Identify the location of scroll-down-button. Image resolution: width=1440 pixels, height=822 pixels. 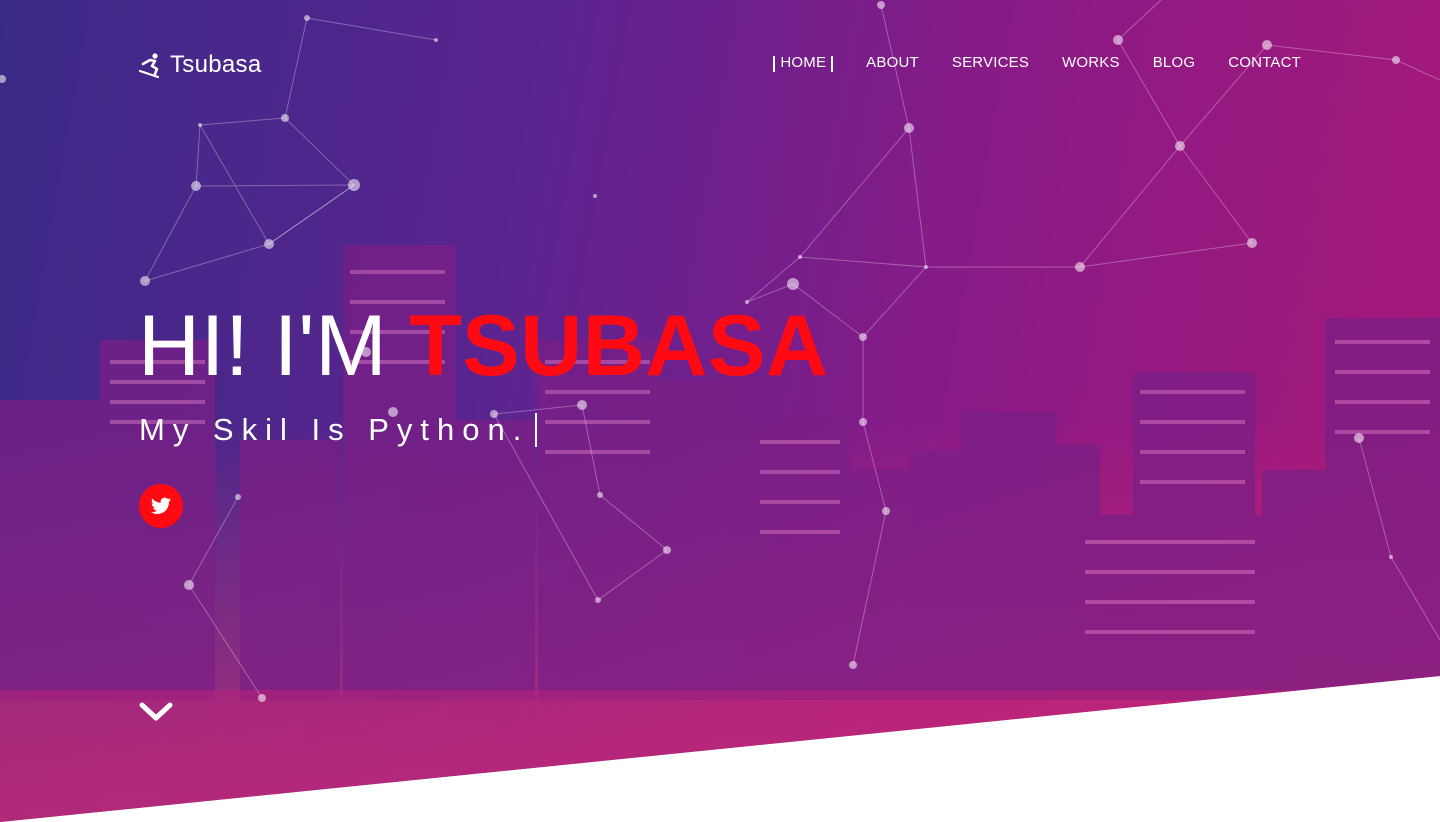
(156, 712).